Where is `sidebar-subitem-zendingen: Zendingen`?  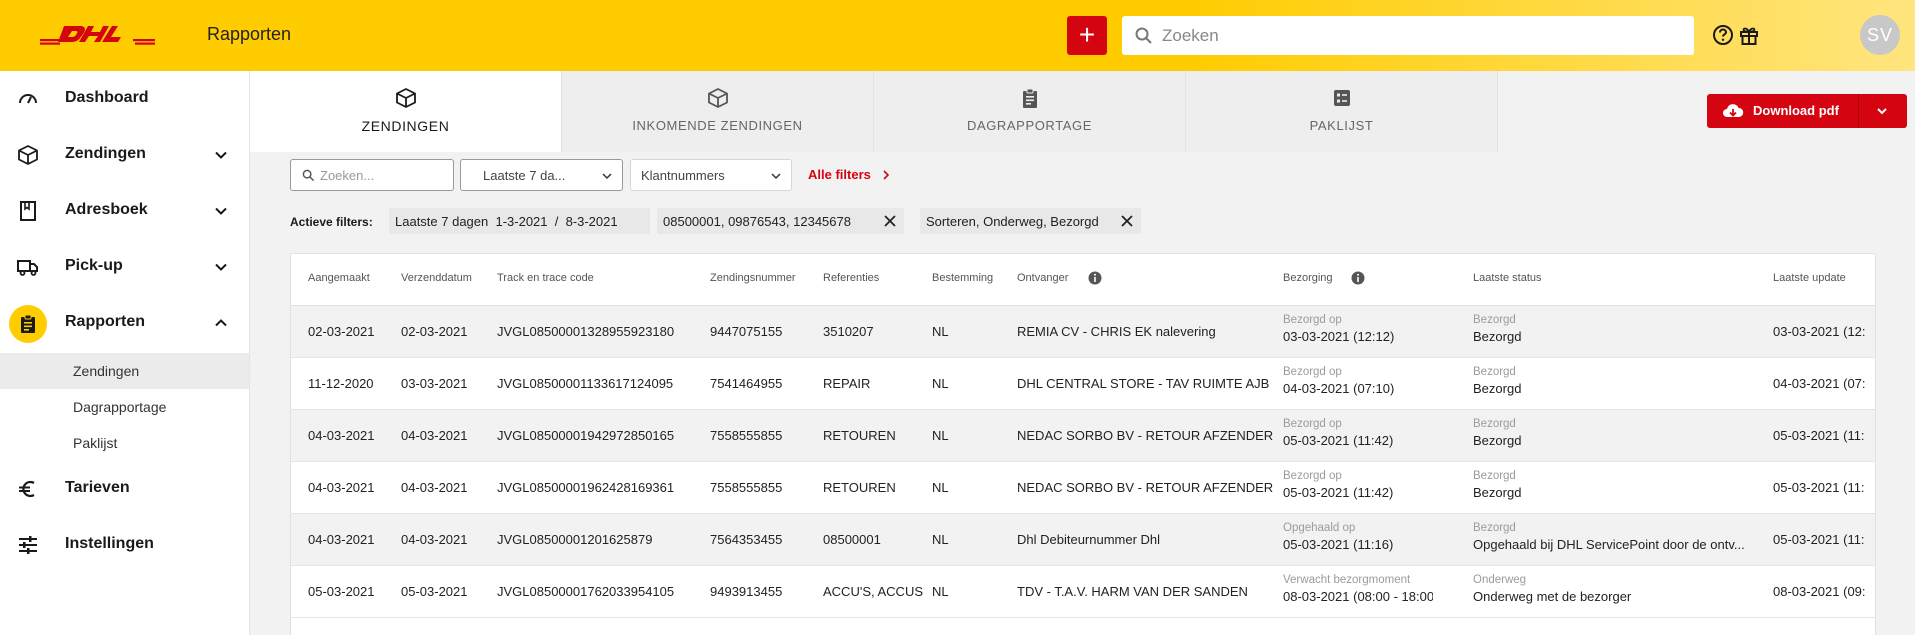
sidebar-subitem-zendingen: Zendingen is located at coordinates (124, 371).